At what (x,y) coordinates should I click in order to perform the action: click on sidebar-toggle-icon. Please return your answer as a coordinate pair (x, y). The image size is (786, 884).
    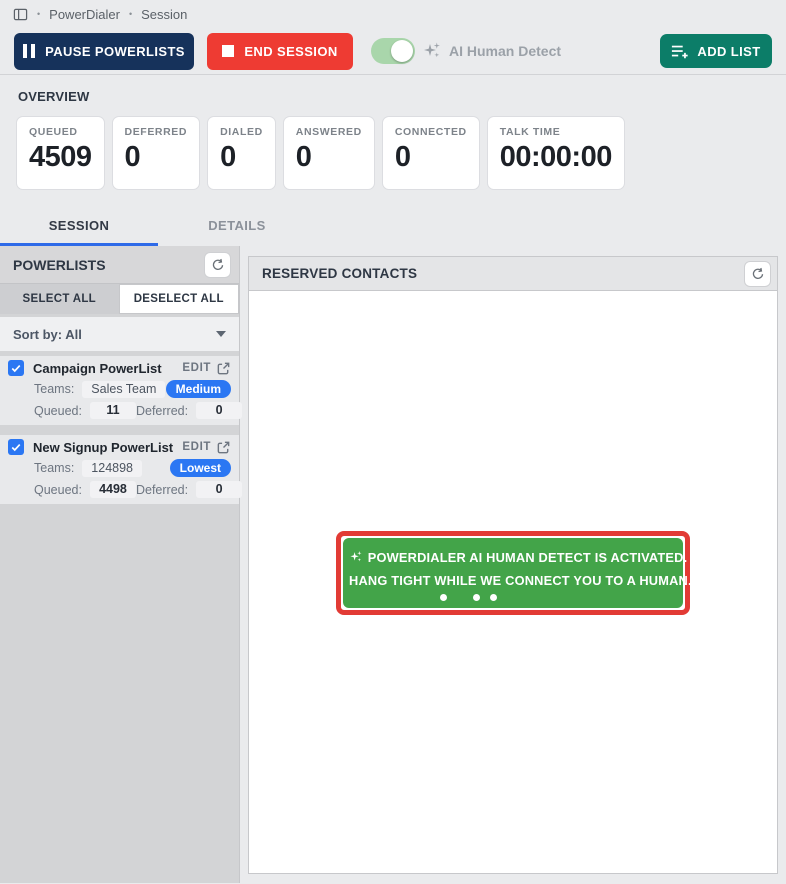
    Looking at the image, I should click on (20, 14).